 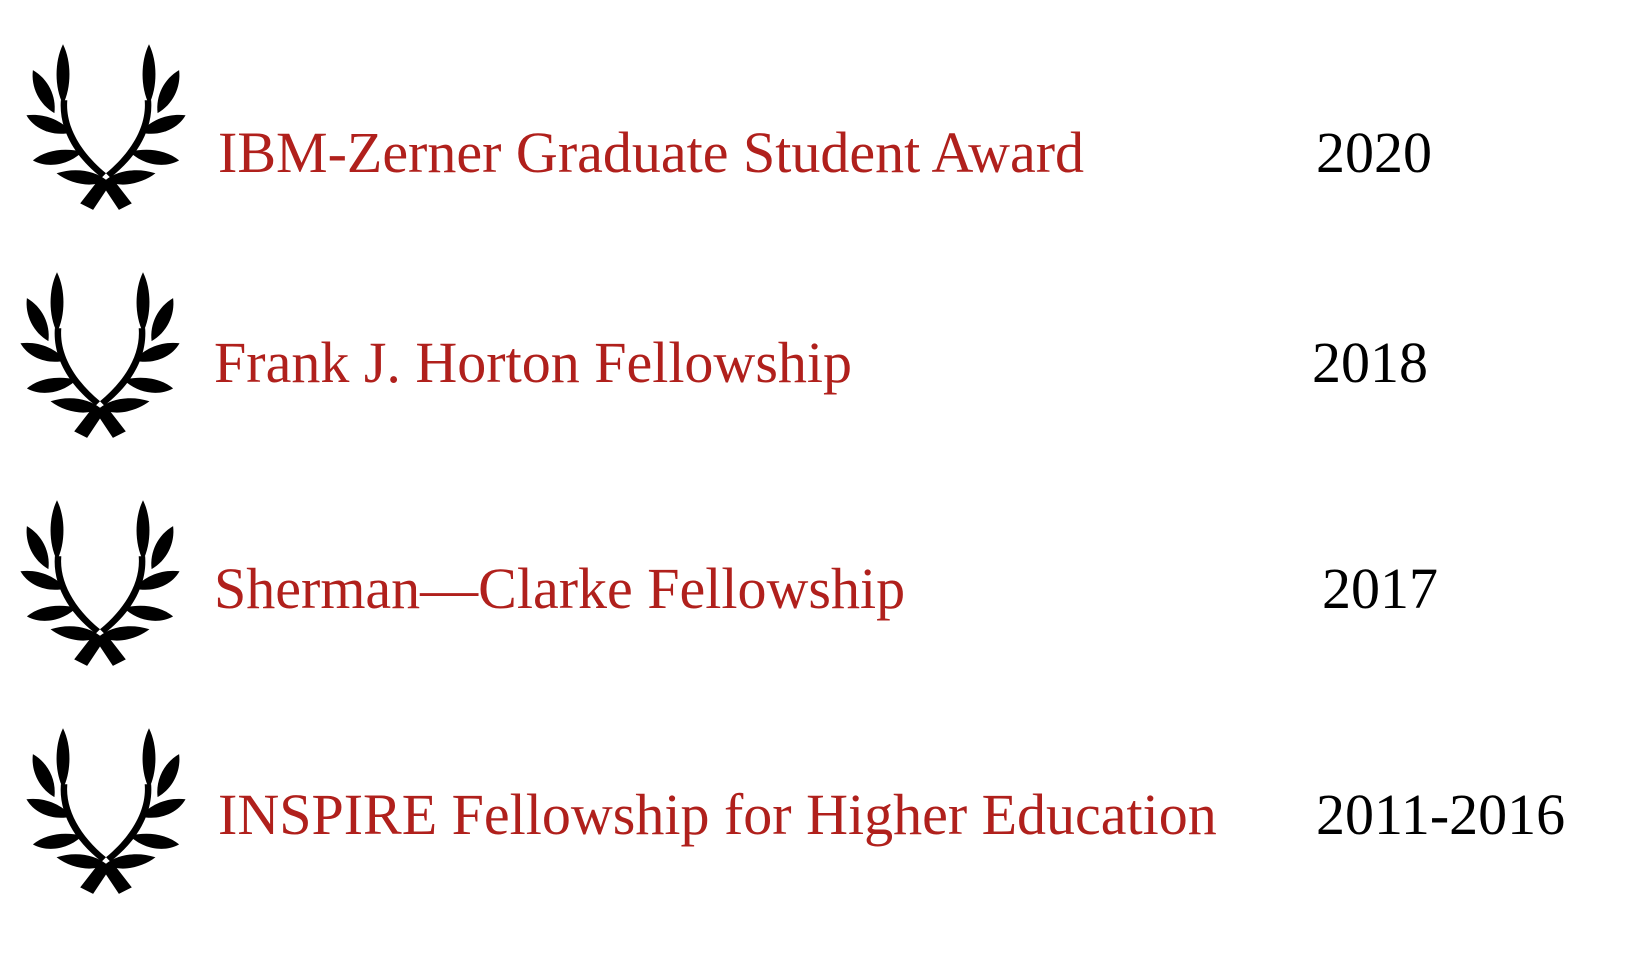 I want to click on award-name: INSPIRE Fellowship for Higher Education, so click(x=717, y=814).